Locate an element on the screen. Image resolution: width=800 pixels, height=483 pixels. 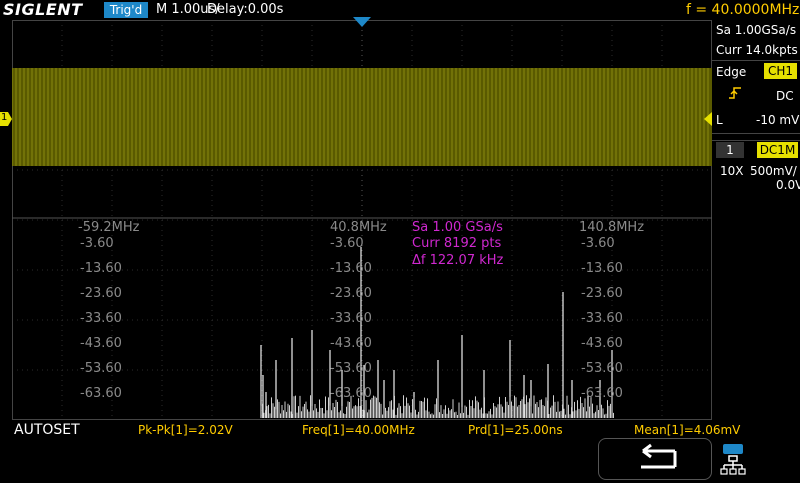
measurement-period: Prd[1]=25.00ns is located at coordinates (515, 430).